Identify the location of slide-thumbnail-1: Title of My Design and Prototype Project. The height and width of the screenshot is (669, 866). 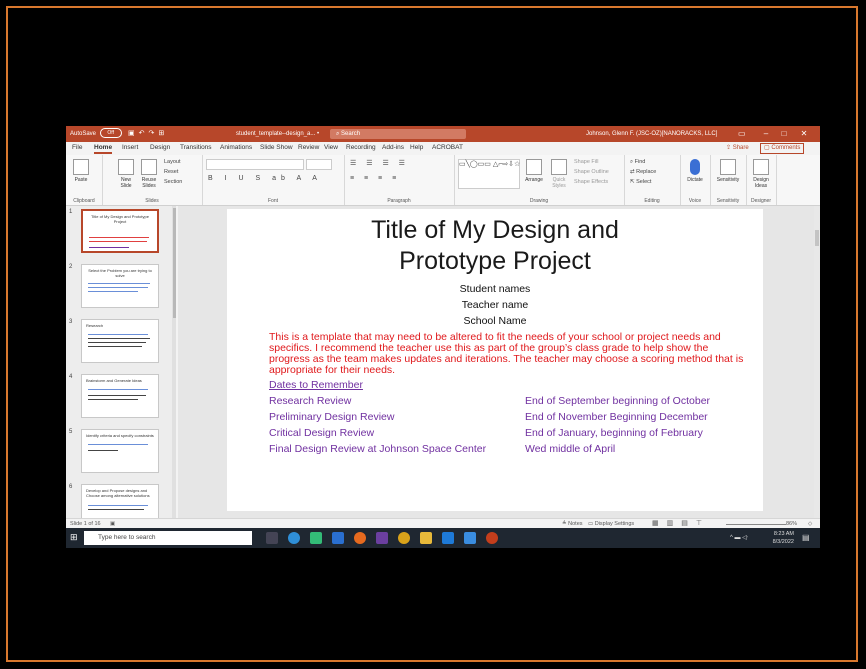
(120, 231).